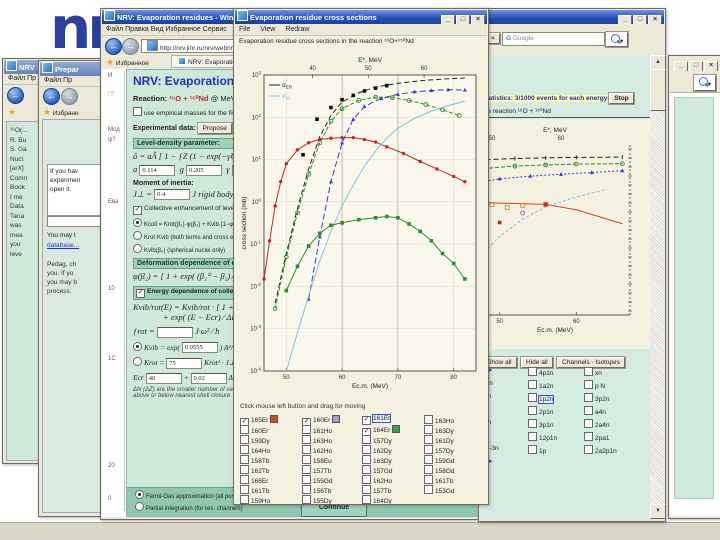  I want to click on krot-input: 75, so click(184, 364).